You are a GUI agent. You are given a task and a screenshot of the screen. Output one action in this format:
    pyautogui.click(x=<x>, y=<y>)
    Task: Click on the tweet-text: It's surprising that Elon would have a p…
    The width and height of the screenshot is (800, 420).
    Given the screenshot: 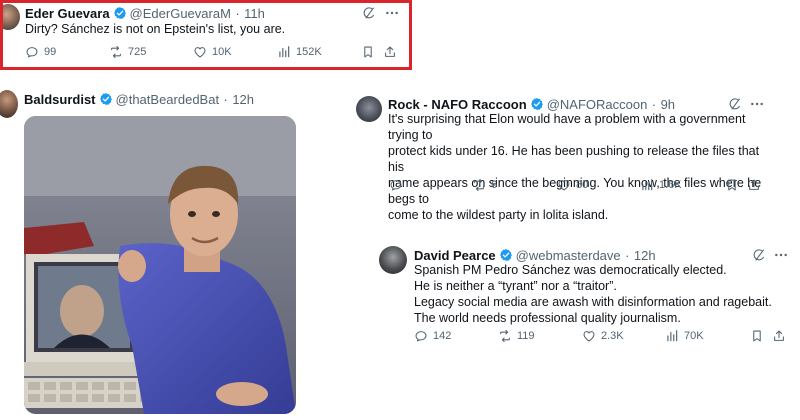 What is the action you would take?
    pyautogui.click(x=578, y=167)
    